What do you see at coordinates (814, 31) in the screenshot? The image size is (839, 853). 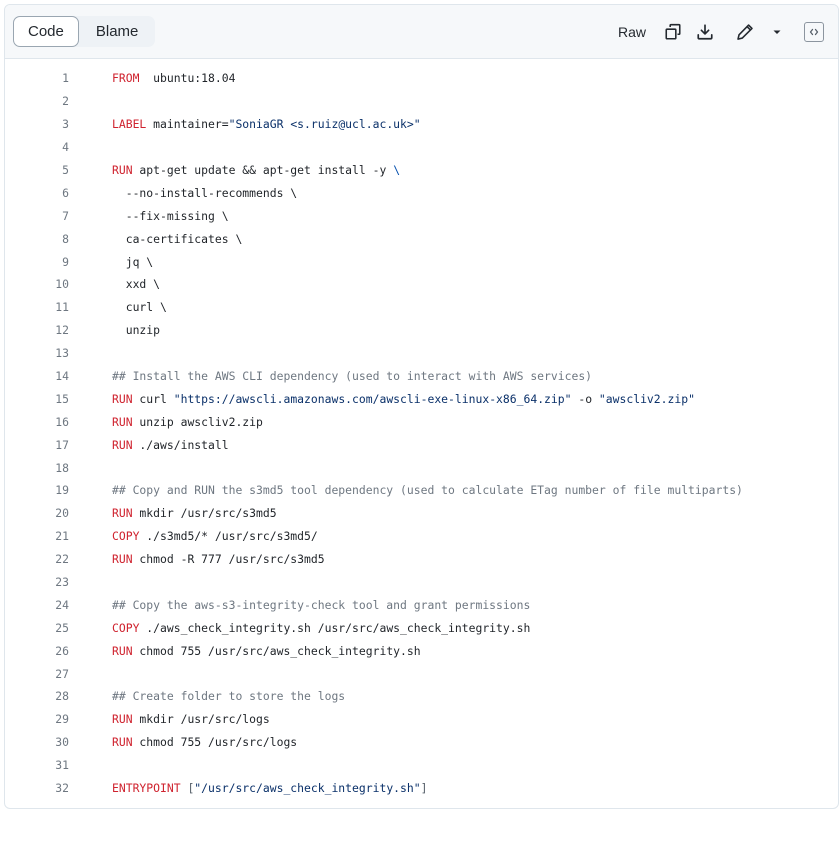 I see `symbols-button` at bounding box center [814, 31].